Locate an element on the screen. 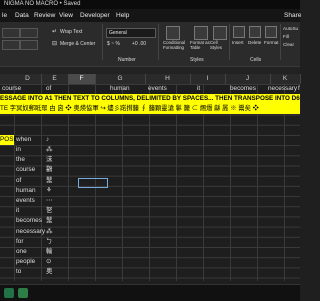  cell-row1: it is located at coordinates (198, 89).